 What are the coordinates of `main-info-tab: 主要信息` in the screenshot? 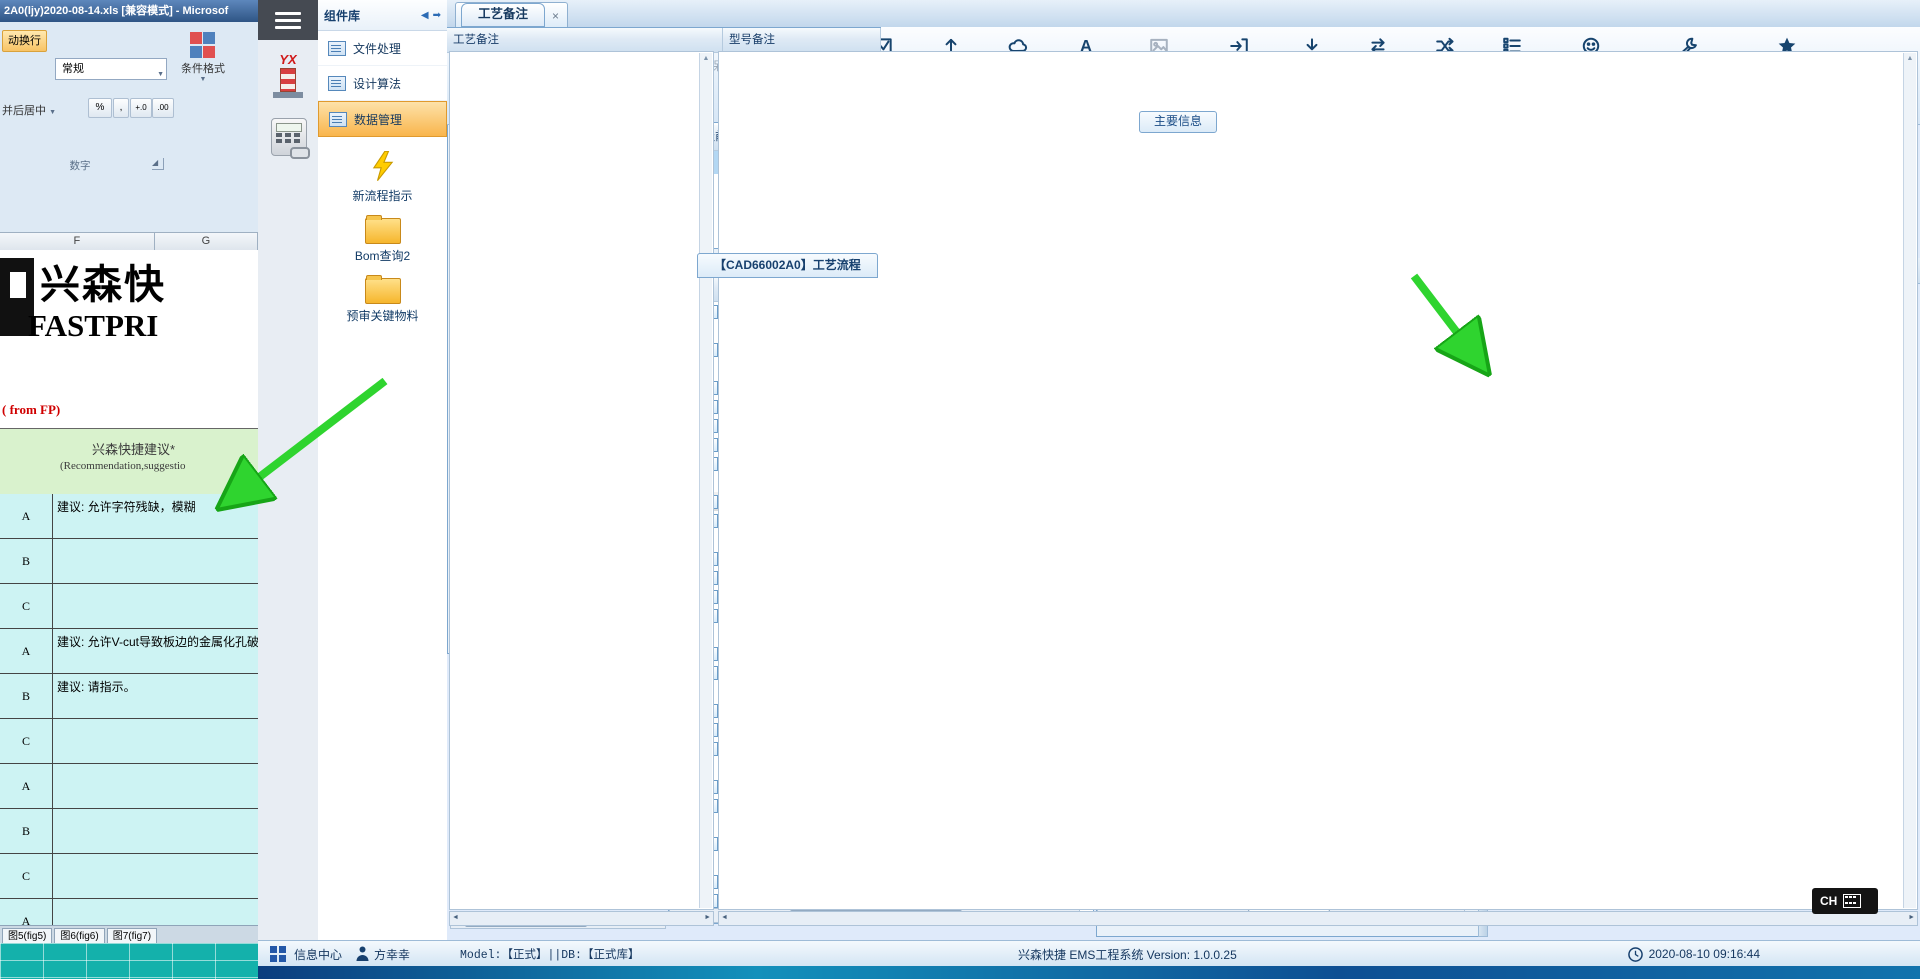 It's located at (1178, 122).